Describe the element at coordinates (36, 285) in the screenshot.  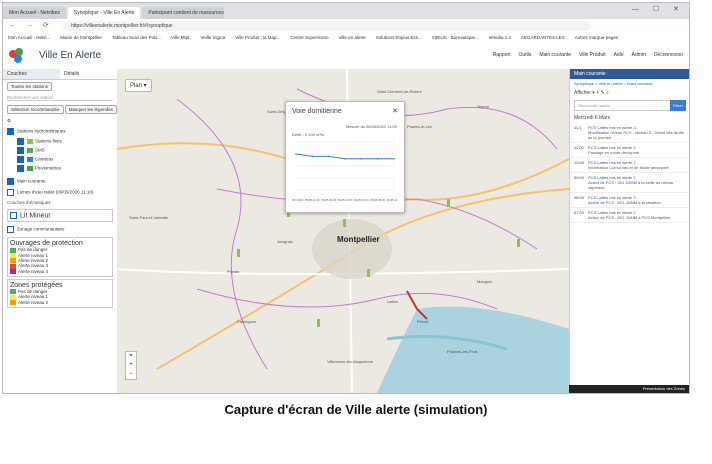
I see `legend-title: Zones protégées` at that location.